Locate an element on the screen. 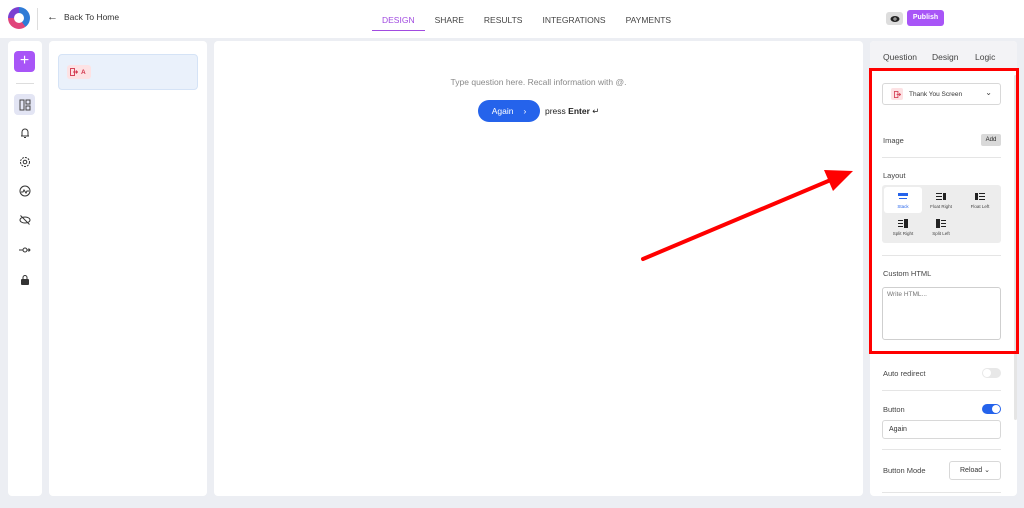 Image resolution: width=1024 pixels, height=508 pixels. press-enter-hint: press Enter ↵ is located at coordinates (572, 111).